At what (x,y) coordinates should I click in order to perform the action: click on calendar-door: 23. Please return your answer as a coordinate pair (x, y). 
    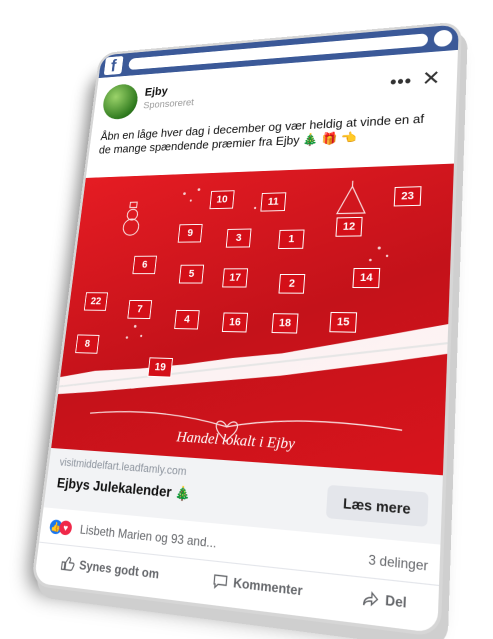
    Looking at the image, I should click on (407, 196).